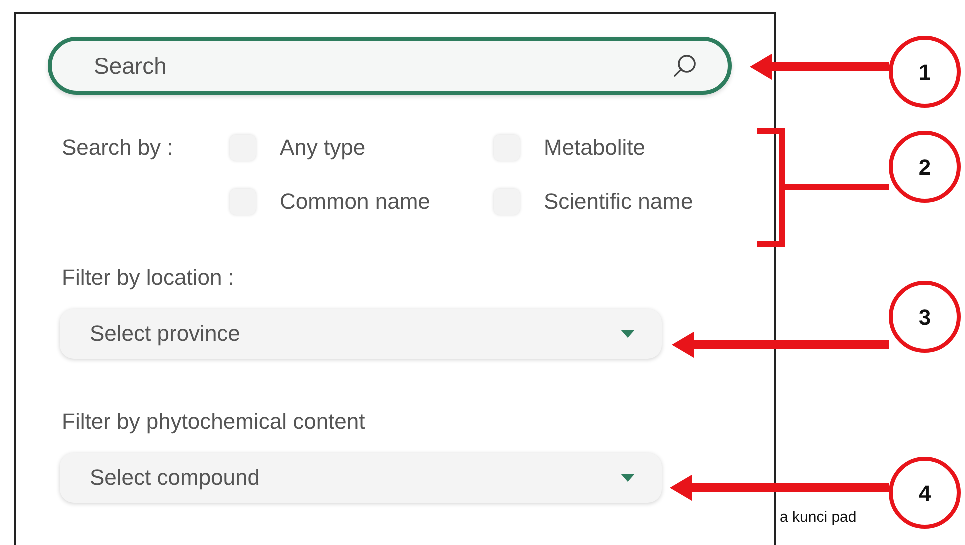 The image size is (965, 545). Describe the element at coordinates (355, 202) in the screenshot. I see `checkbox-label: Common name` at that location.